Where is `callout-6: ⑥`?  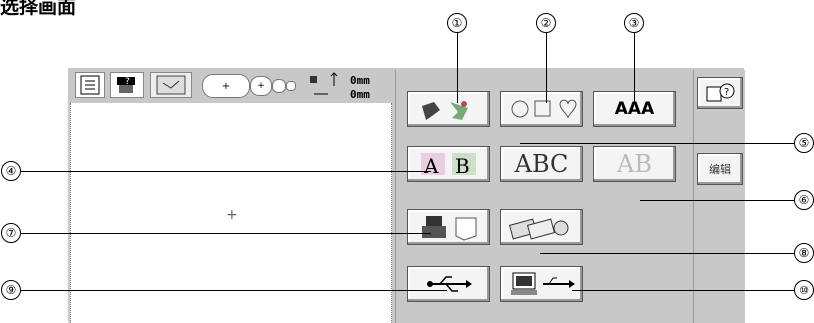 callout-6: ⑥ is located at coordinates (804, 200).